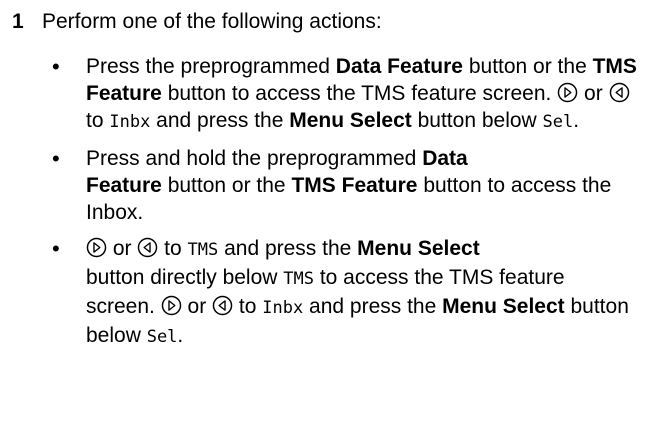  What do you see at coordinates (445, 158) in the screenshot?
I see `term-data: Data` at bounding box center [445, 158].